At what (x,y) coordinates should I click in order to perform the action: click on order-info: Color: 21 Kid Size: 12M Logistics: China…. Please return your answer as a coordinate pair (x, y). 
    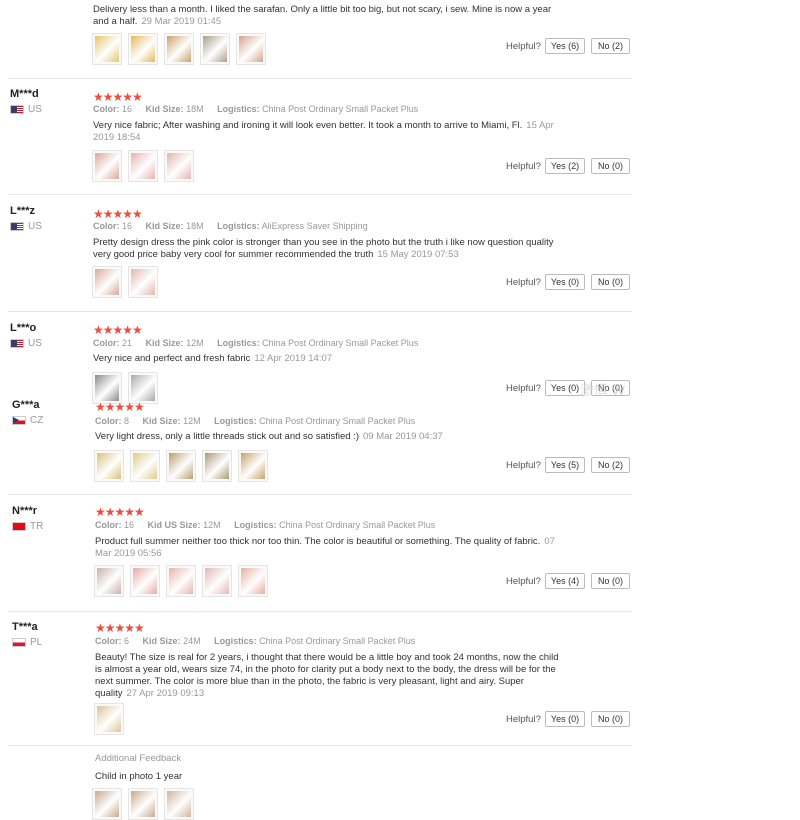
    Looking at the image, I should click on (255, 343).